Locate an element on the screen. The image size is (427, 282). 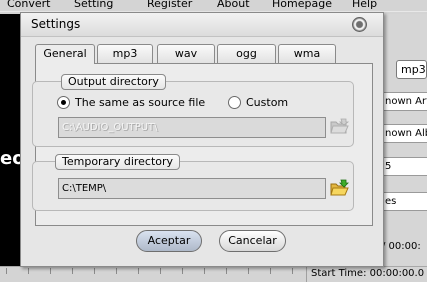
close-icon is located at coordinates (359, 24).